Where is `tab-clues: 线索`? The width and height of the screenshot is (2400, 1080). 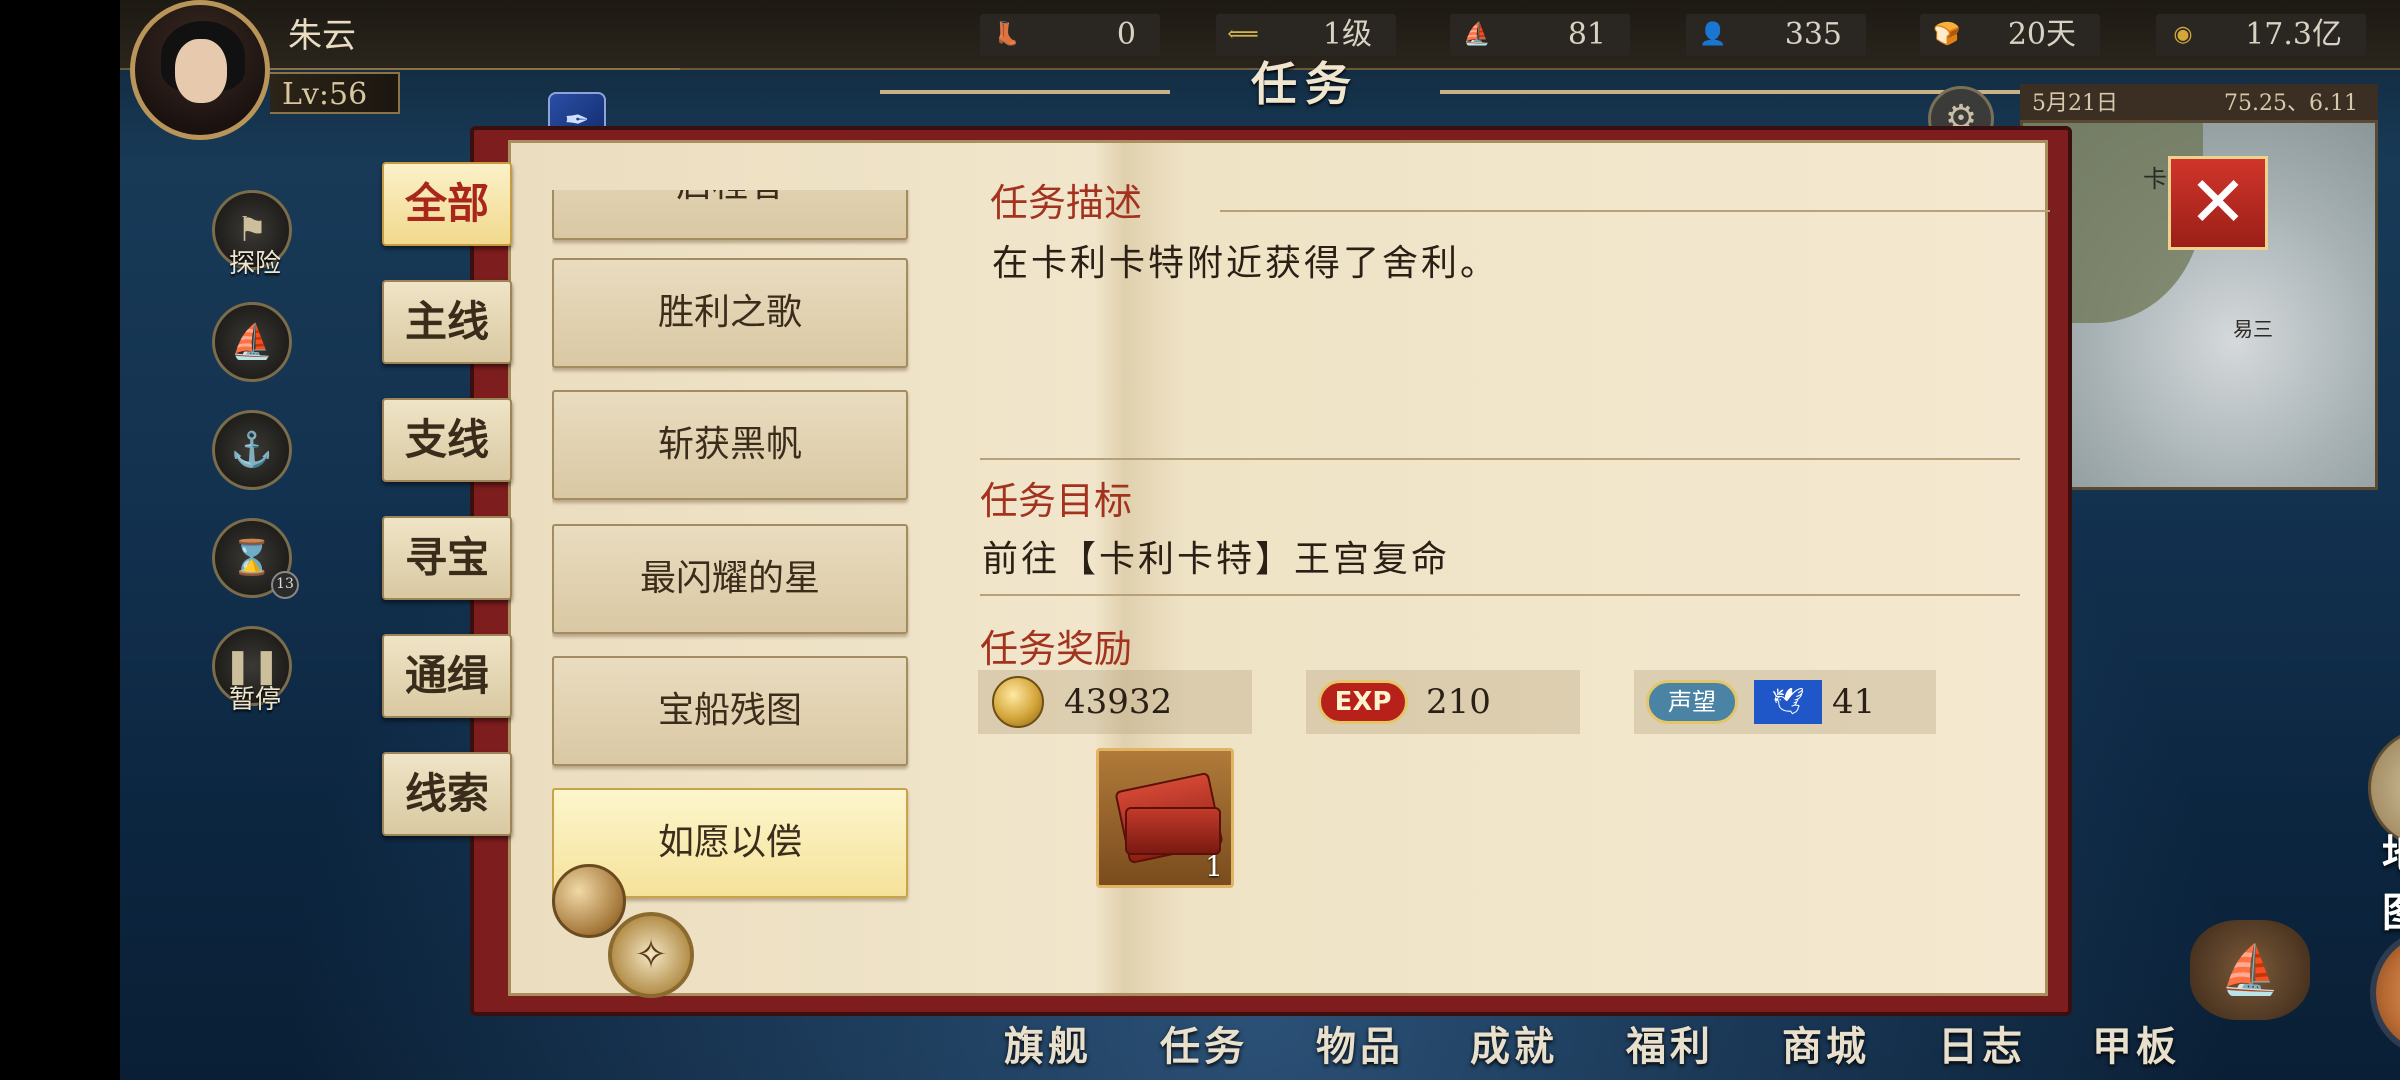
tab-clues: 线索 is located at coordinates (447, 794).